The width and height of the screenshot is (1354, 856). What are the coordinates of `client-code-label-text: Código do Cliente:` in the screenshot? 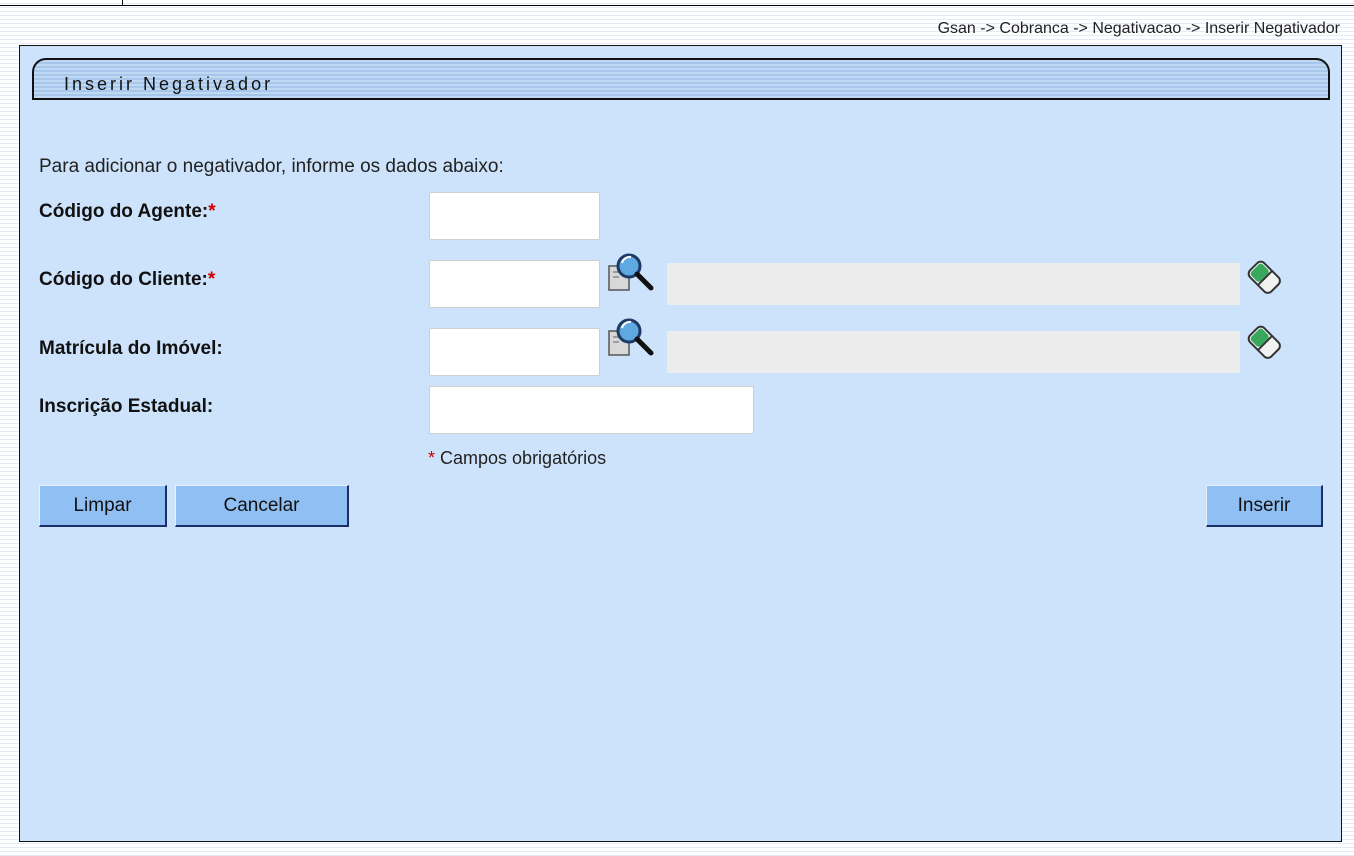 It's located at (123, 279).